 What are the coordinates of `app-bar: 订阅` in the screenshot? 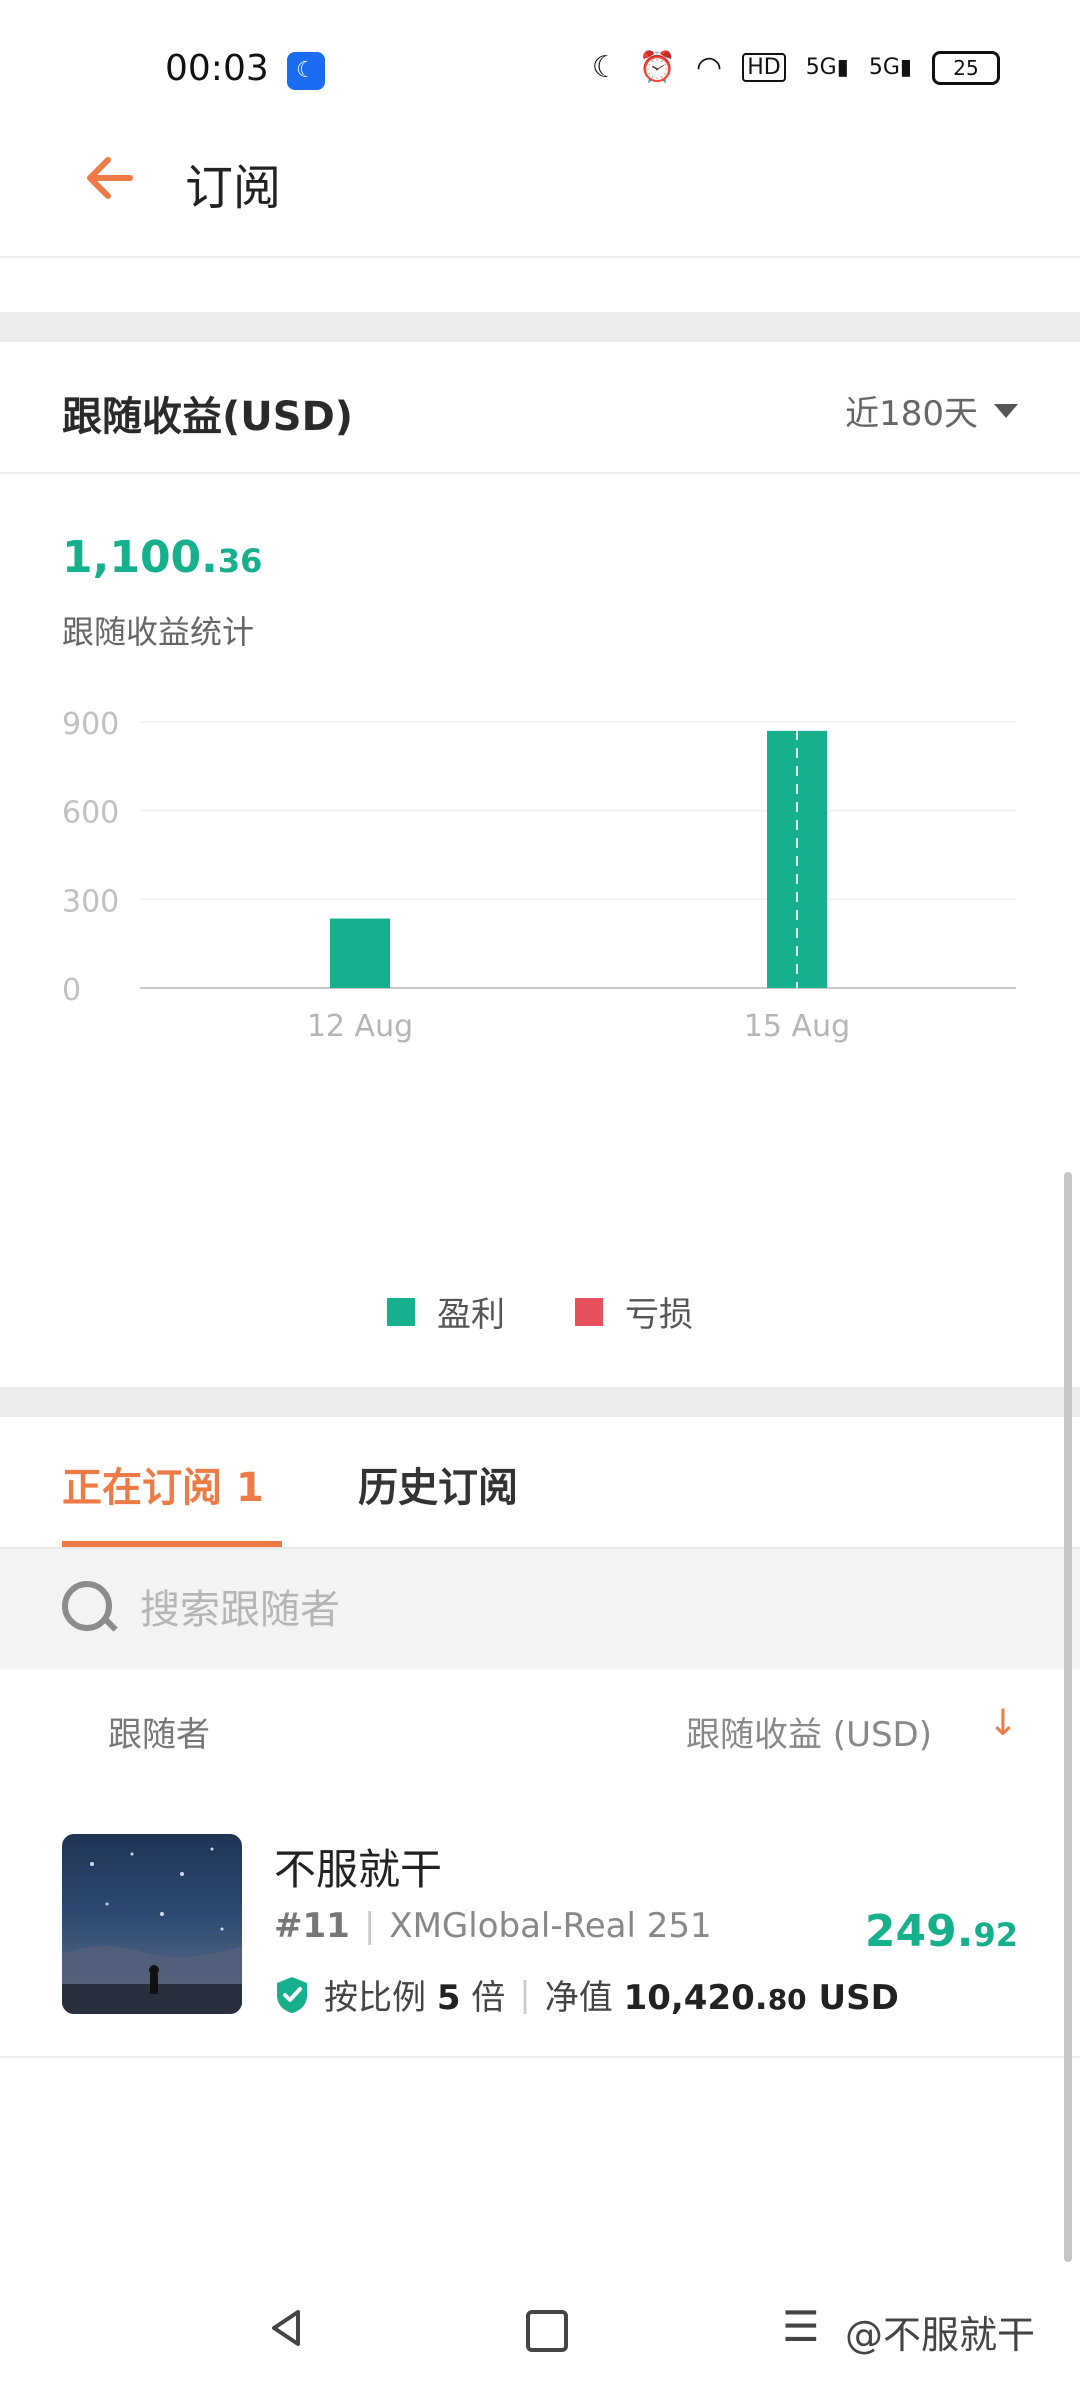 It's located at (540, 183).